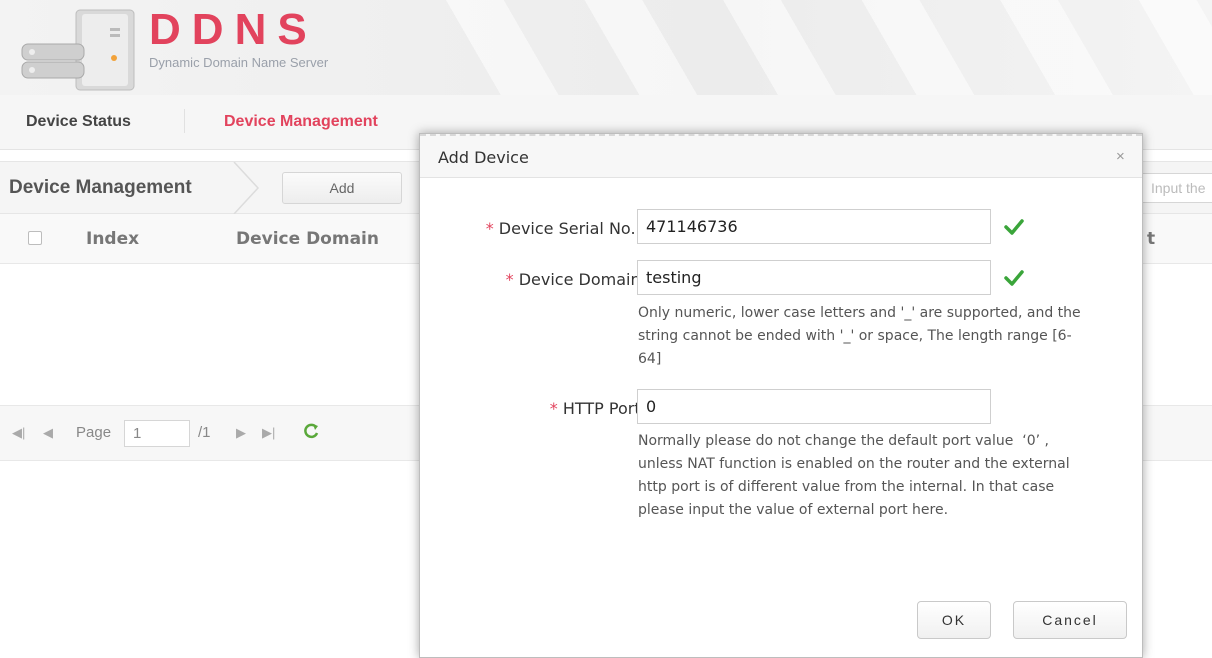 This screenshot has height=658, width=1212. I want to click on close-icon: ×, so click(1120, 156).